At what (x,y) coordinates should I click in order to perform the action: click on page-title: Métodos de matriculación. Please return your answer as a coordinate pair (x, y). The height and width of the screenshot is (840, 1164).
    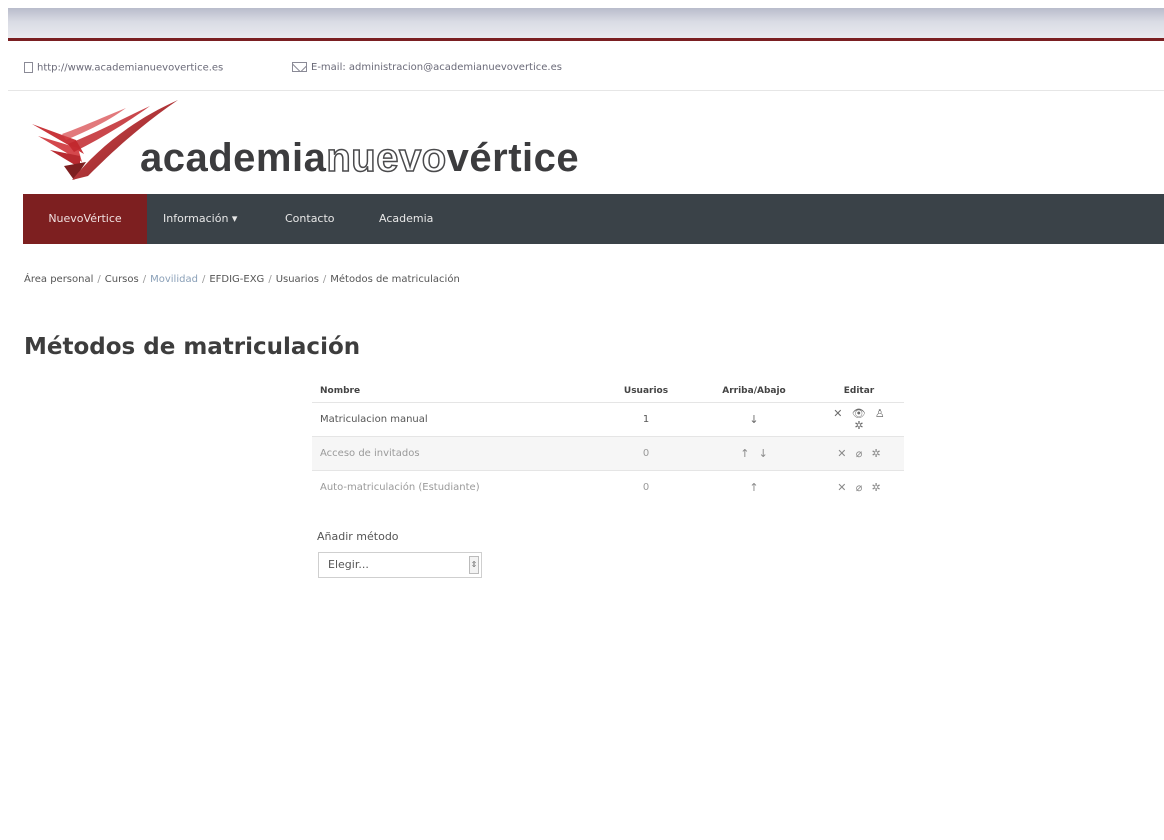
    Looking at the image, I should click on (192, 347).